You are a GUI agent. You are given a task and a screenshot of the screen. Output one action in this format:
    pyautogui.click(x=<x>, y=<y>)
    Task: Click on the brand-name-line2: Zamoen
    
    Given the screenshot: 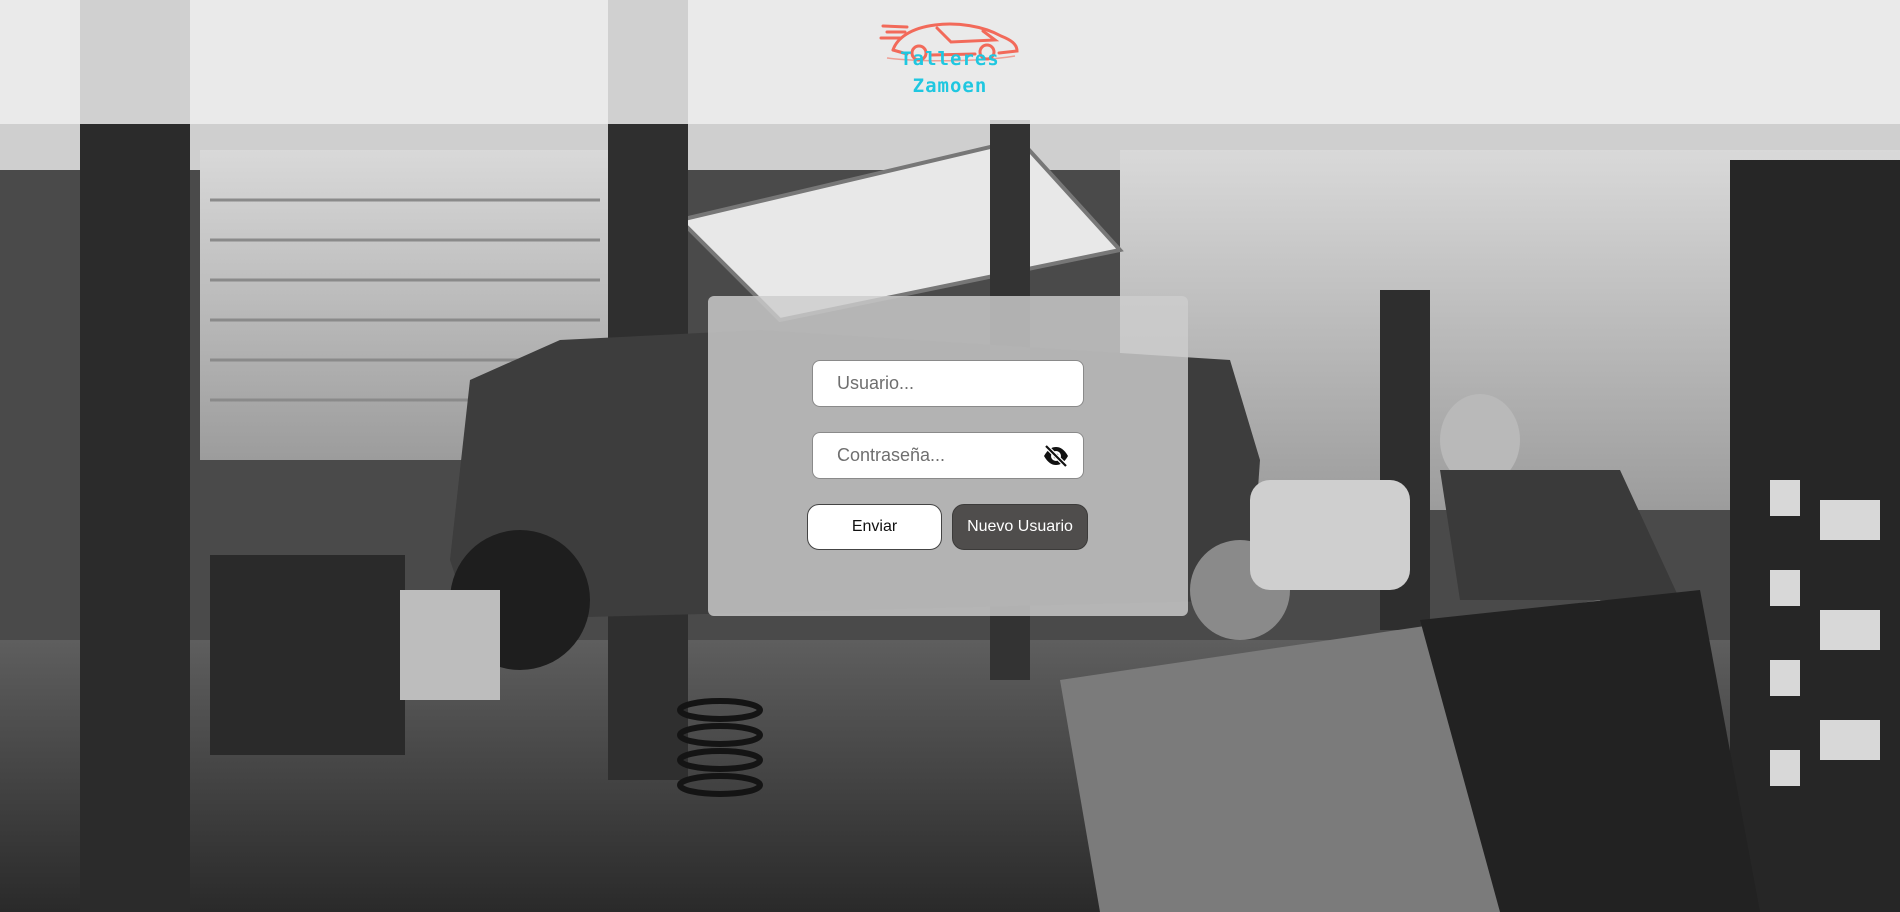 What is the action you would take?
    pyautogui.click(x=950, y=86)
    